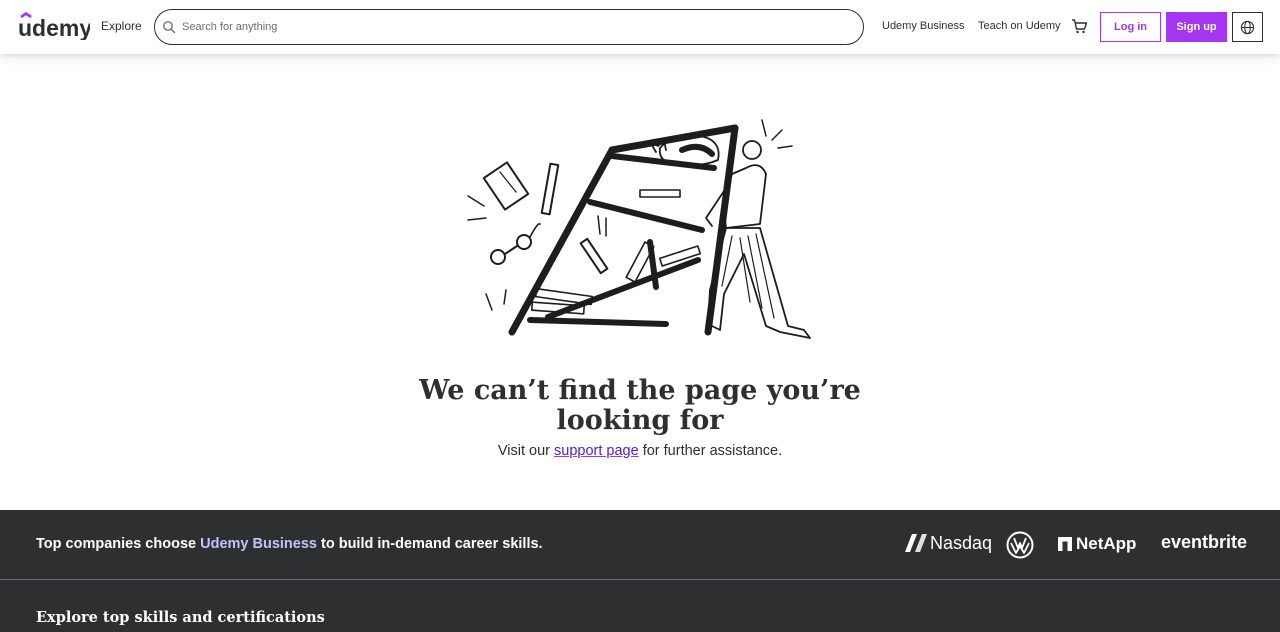 The height and width of the screenshot is (632, 1280). I want to click on udemy-logo: udemy, so click(54, 26).